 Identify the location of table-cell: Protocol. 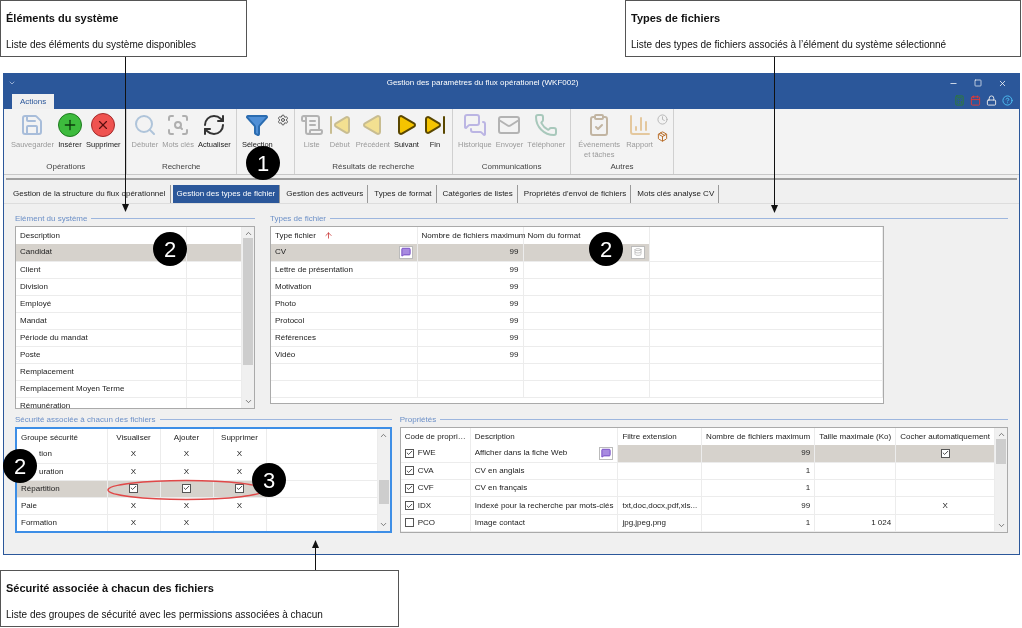
(290, 320).